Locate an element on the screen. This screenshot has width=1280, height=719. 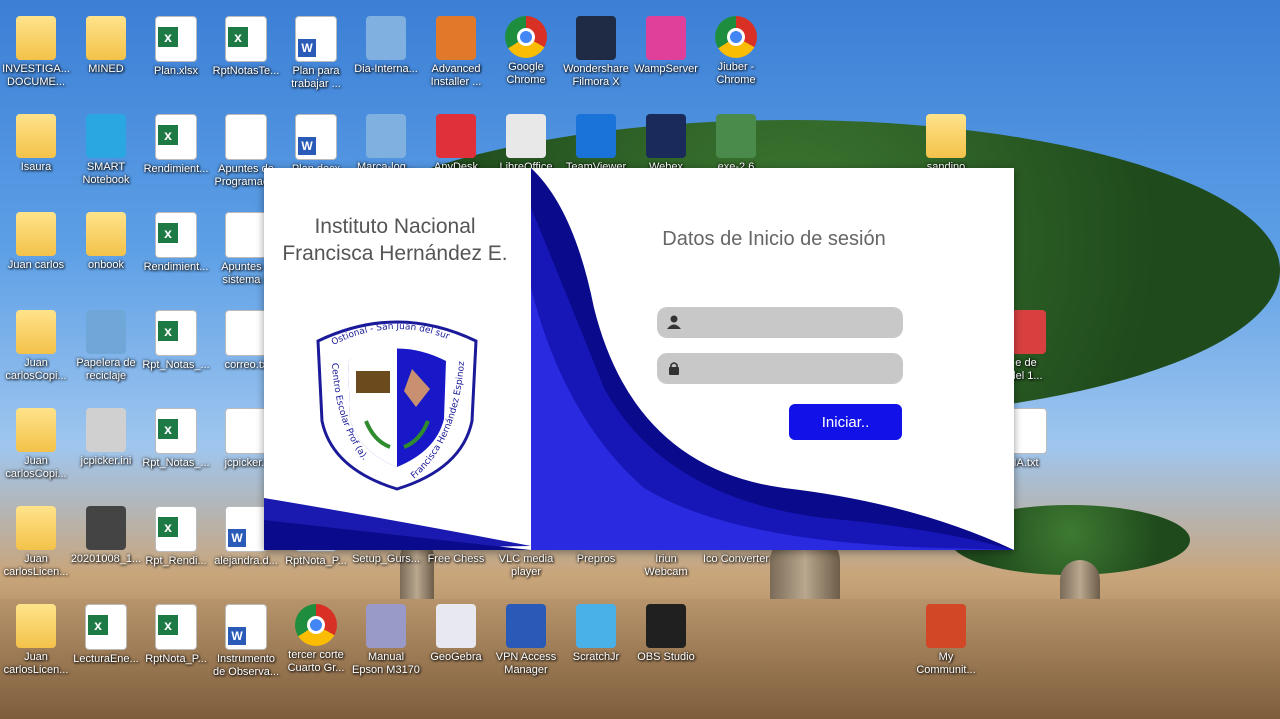
desktop-icon: jcpicker.ini is located at coordinates (106, 450).